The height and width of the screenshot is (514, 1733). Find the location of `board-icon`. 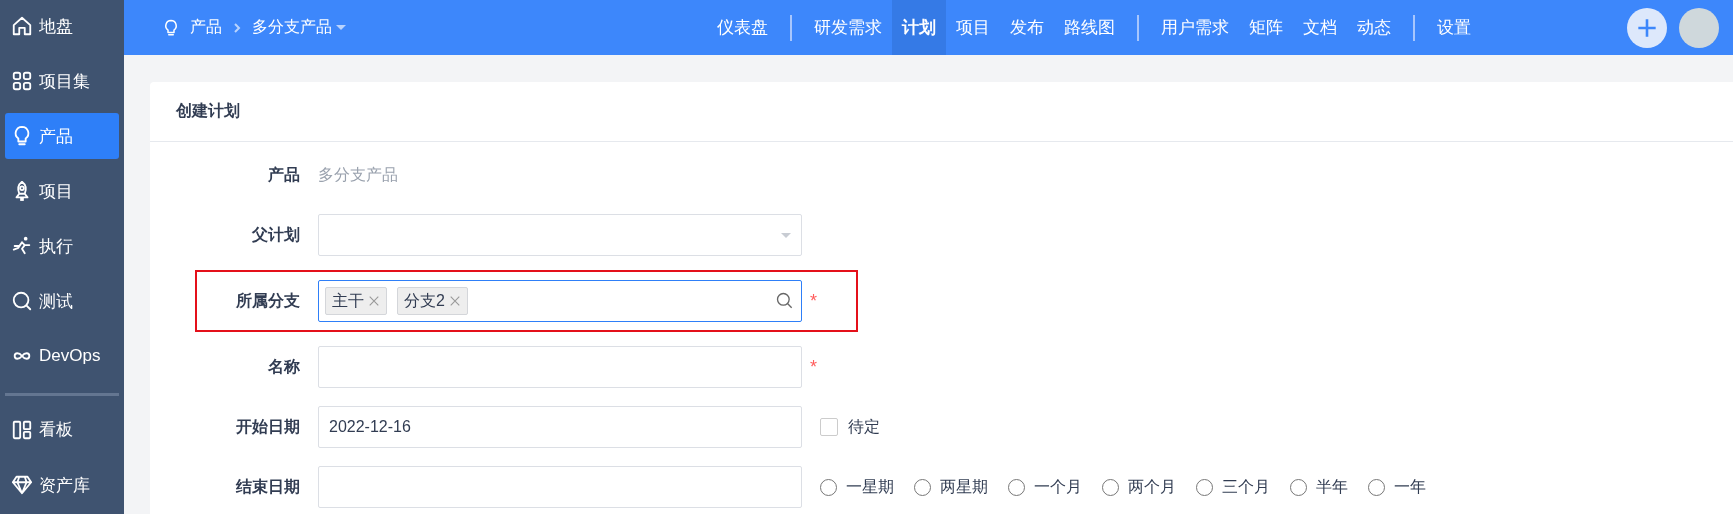

board-icon is located at coordinates (22, 430).